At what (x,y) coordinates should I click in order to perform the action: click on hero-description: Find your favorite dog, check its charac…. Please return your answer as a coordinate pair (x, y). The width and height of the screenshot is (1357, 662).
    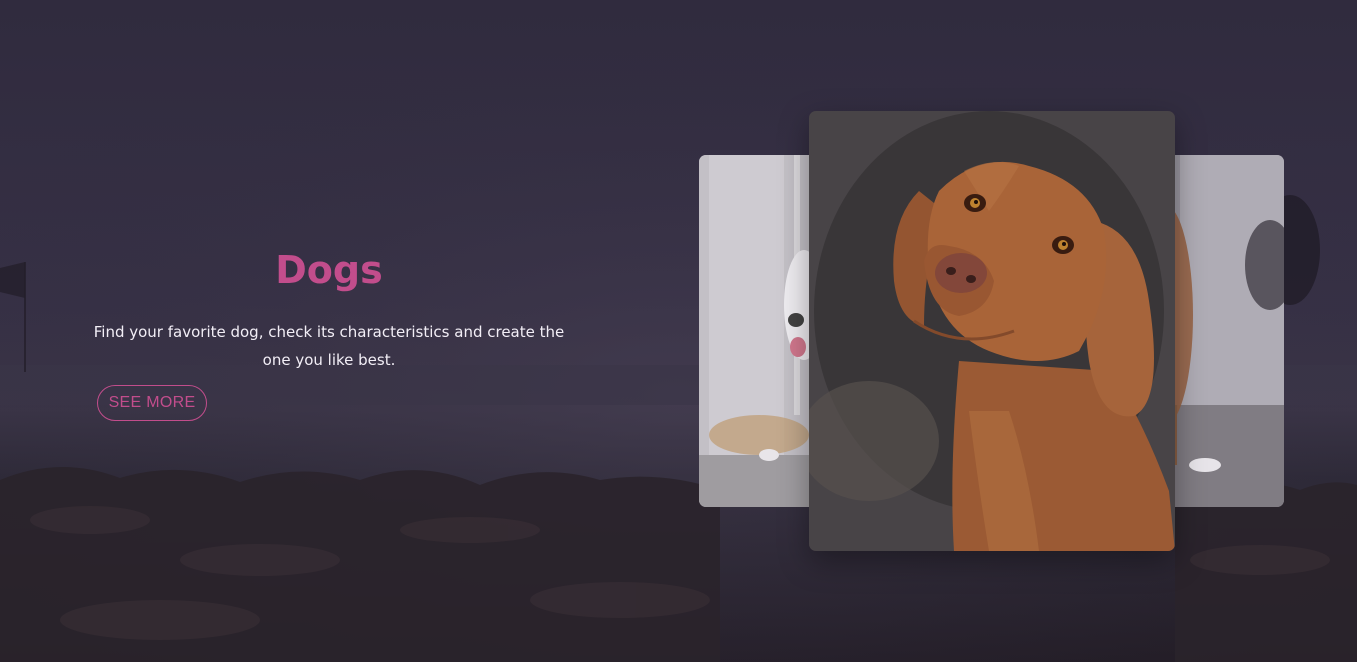
    Looking at the image, I should click on (329, 346).